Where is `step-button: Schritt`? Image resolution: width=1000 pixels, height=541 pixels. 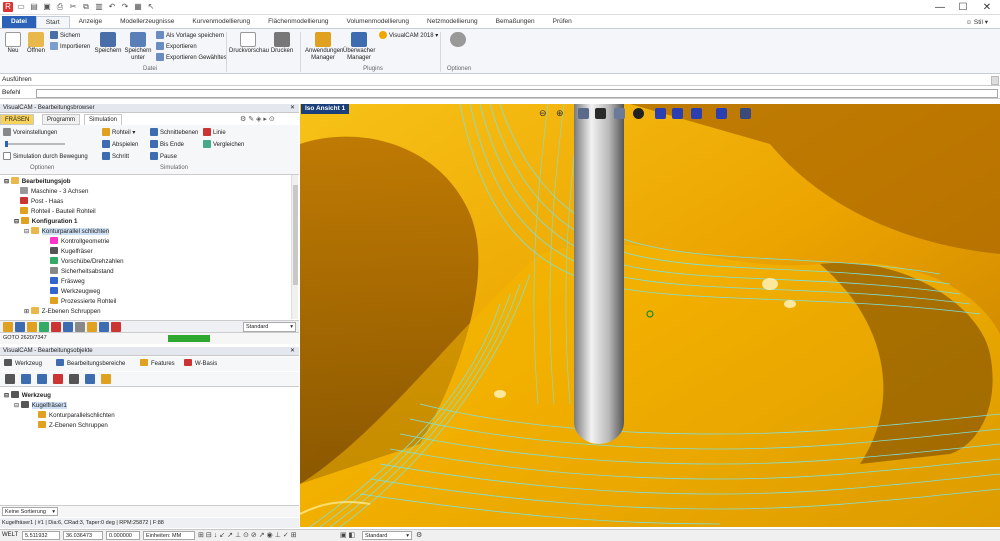 step-button: Schritt is located at coordinates (115, 157).